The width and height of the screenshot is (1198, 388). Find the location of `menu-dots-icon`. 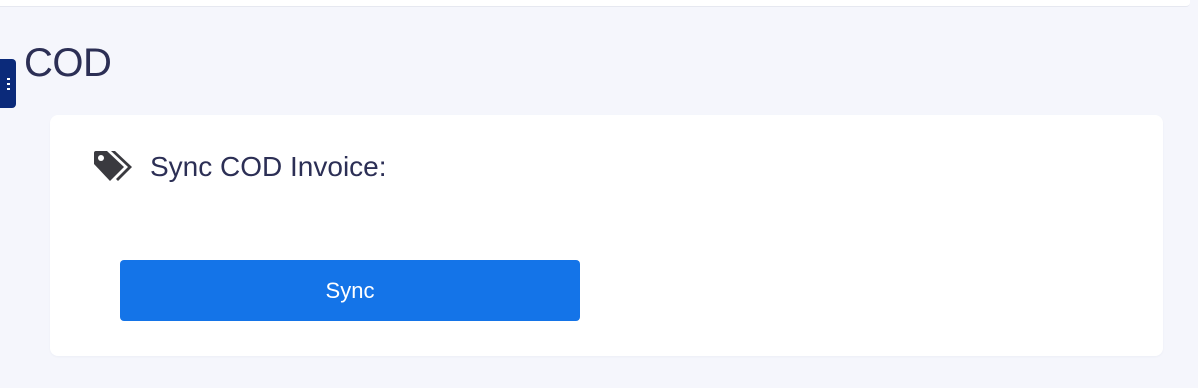

menu-dots-icon is located at coordinates (8, 83).